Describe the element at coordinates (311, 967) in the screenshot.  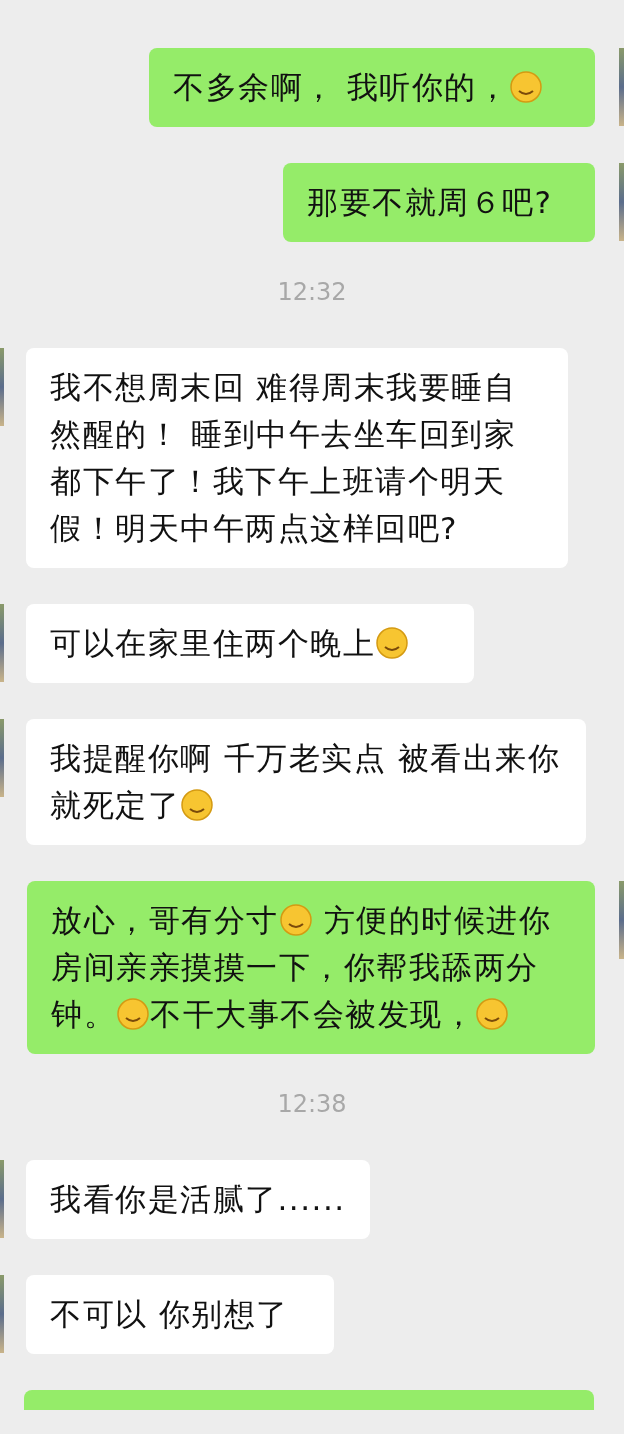
I see `message-bubble: 放心，哥有分寸 方便的时候进你房间亲亲摸摸一下，你帮我舔两分钟。 不干大事不会被发现，` at that location.